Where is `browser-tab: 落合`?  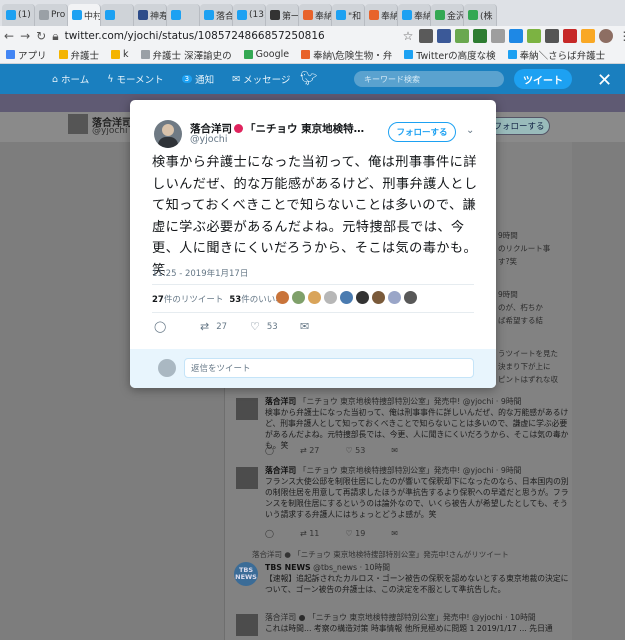
browser-tab: 落合 is located at coordinates (216, 15).